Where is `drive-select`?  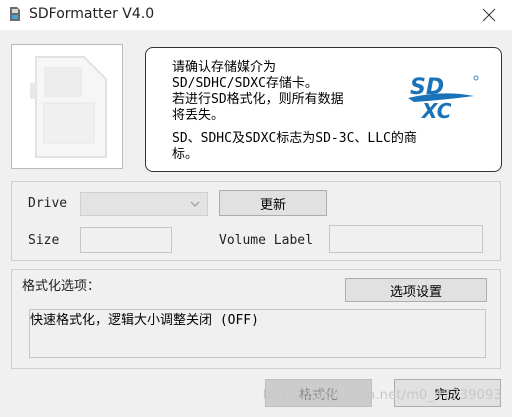
drive-select is located at coordinates (144, 204).